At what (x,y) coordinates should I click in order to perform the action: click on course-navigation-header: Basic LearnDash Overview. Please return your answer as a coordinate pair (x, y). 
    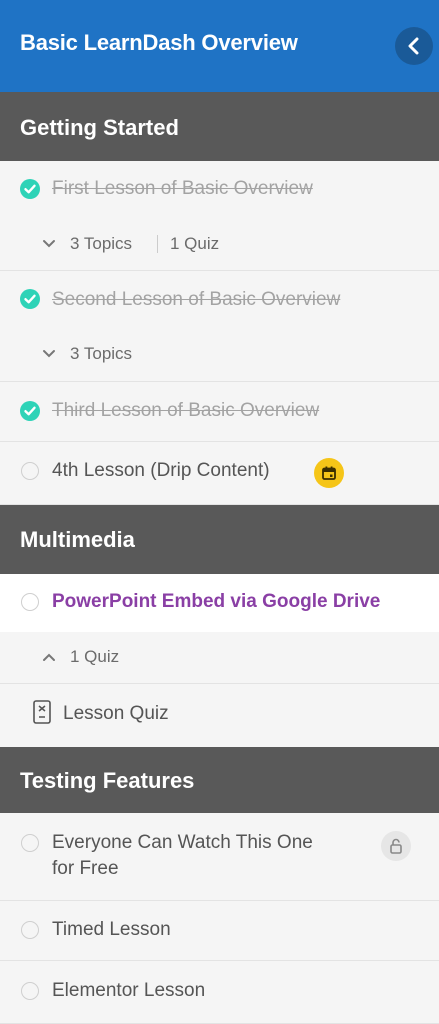
    Looking at the image, I should click on (219, 46).